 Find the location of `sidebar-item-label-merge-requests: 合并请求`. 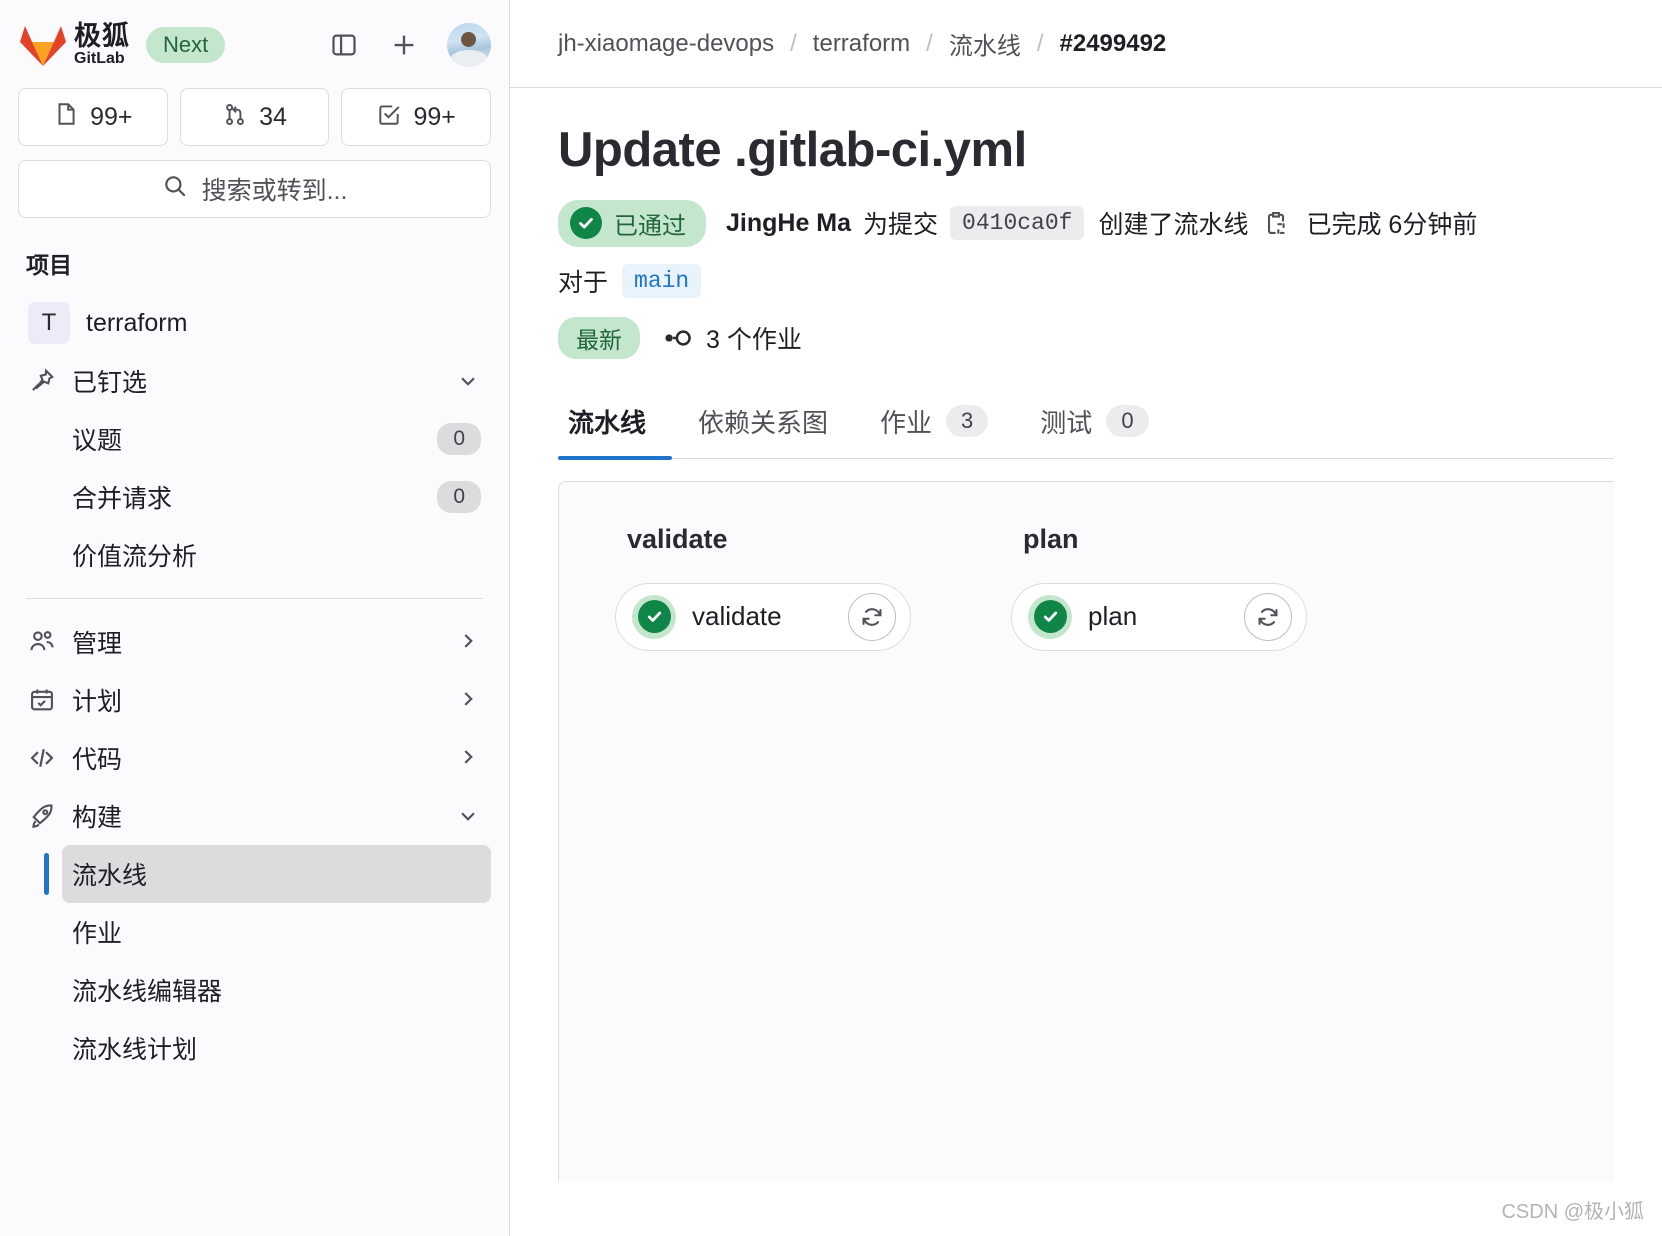

sidebar-item-label-merge-requests: 合并请求 is located at coordinates (122, 499).